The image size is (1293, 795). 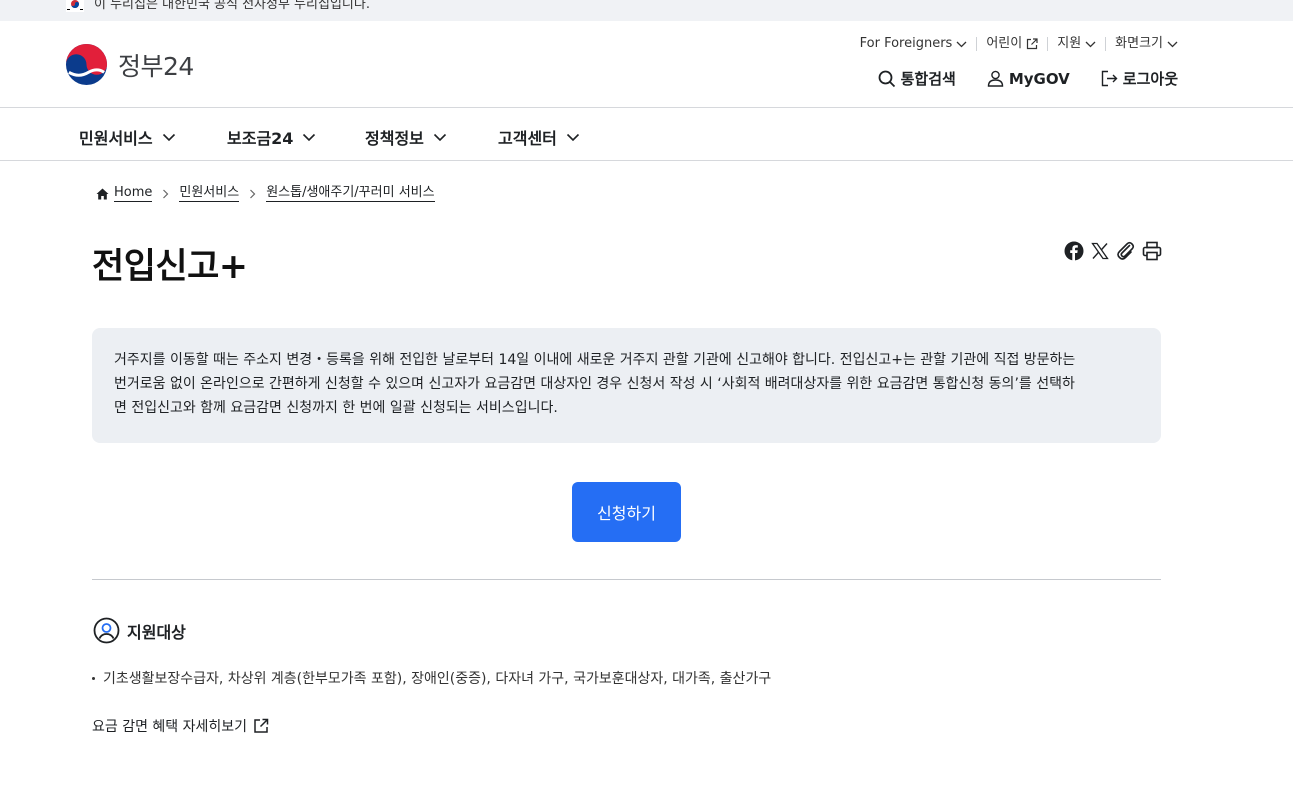 I want to click on nav-policy-info: 정책정보, so click(x=406, y=137).